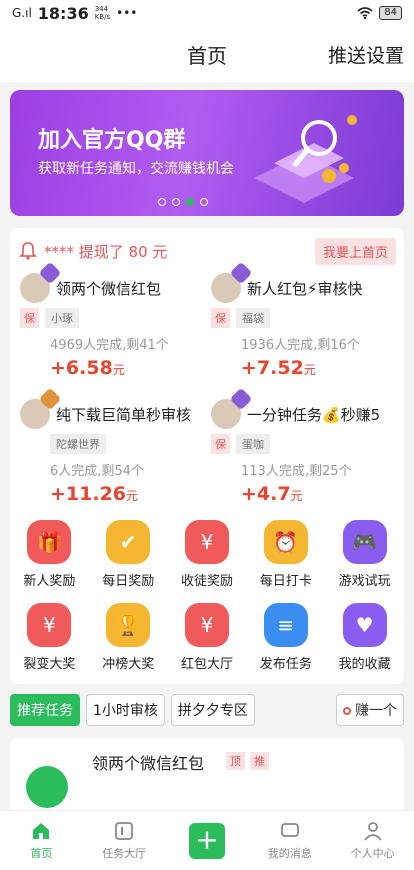 The image size is (414, 870). I want to click on feature-label: 红包大厅, so click(206, 664).